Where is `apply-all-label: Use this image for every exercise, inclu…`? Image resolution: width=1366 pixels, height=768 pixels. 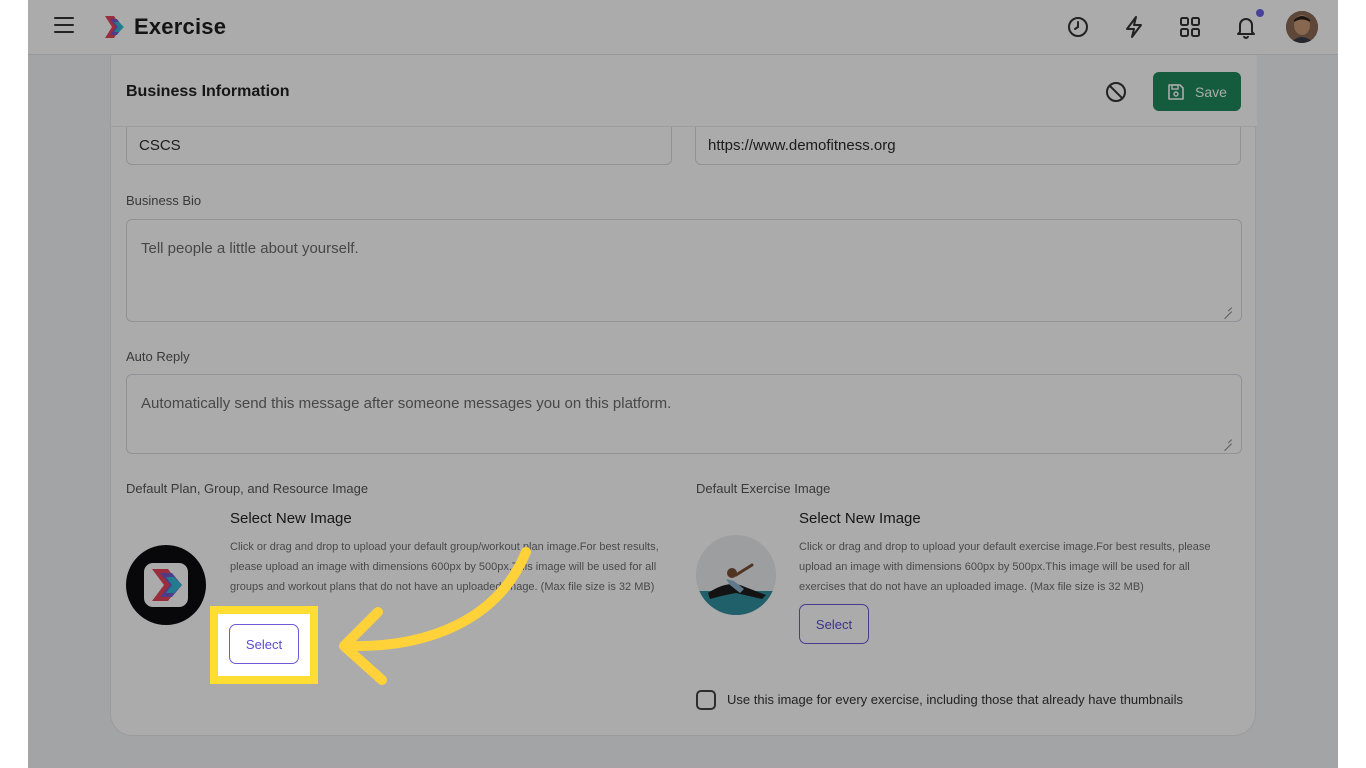
apply-all-label: Use this image for every exercise, inclu… is located at coordinates (955, 699).